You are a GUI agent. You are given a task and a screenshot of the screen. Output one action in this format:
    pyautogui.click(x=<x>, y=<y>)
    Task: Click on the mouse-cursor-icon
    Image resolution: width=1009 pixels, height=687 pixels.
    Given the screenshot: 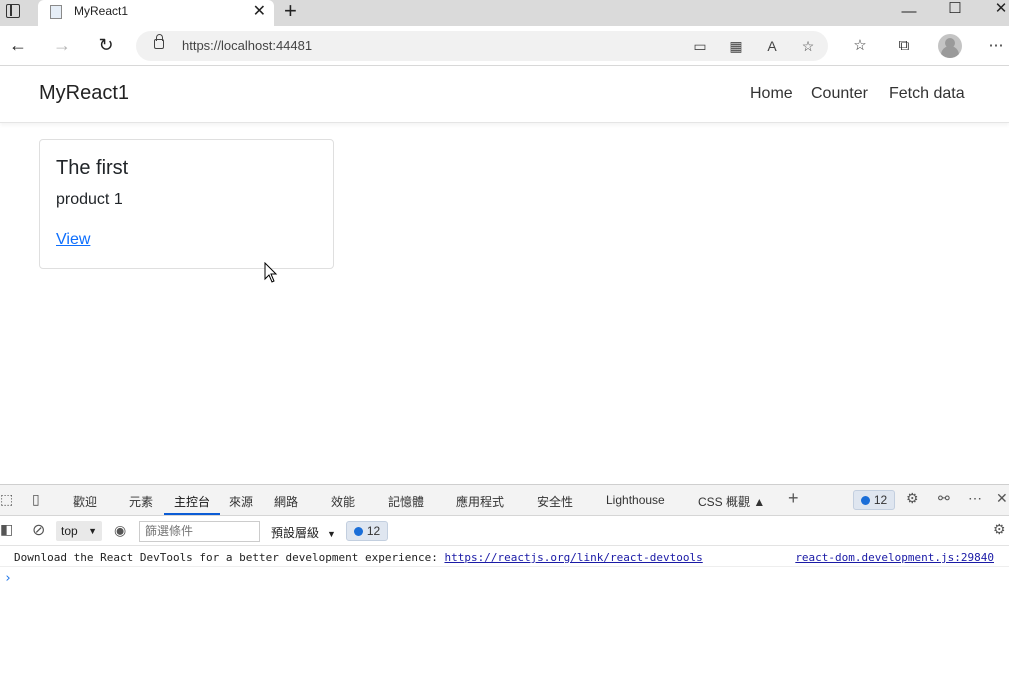 What is the action you would take?
    pyautogui.click(x=271, y=272)
    